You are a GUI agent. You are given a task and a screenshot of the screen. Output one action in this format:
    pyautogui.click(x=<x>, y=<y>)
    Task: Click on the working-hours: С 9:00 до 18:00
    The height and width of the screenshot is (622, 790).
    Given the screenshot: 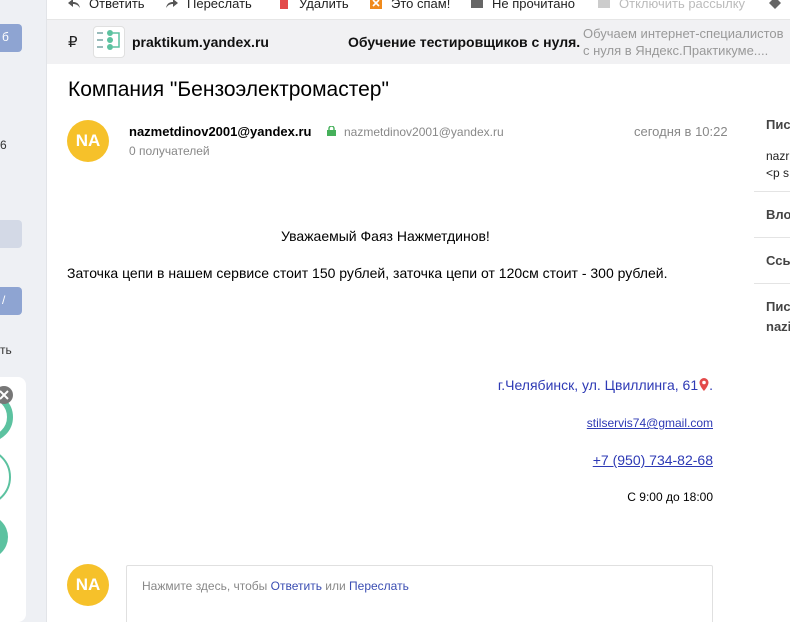 What is the action you would take?
    pyautogui.click(x=670, y=497)
    